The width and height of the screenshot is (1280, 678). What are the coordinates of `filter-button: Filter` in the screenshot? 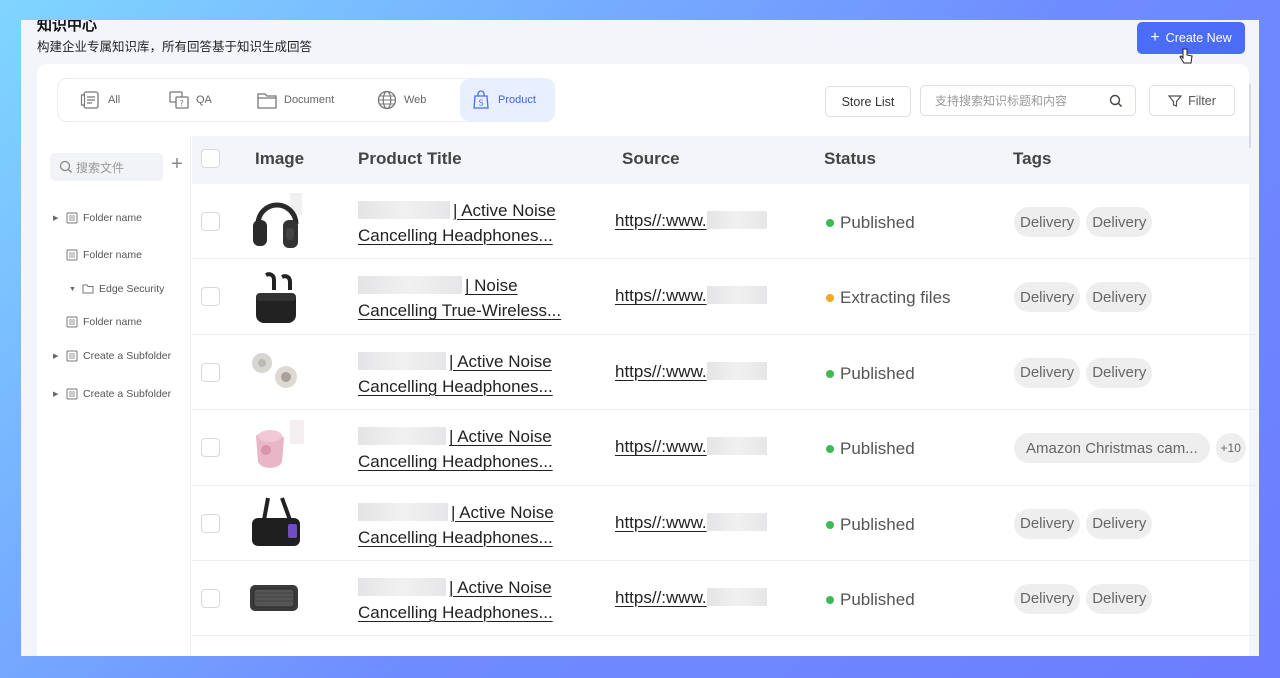 It's located at (1192, 100).